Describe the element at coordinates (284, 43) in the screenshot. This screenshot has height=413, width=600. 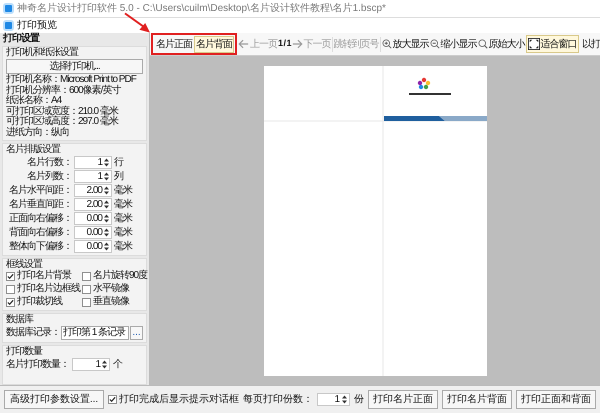
I see `page-indicator: 1 / 1` at that location.